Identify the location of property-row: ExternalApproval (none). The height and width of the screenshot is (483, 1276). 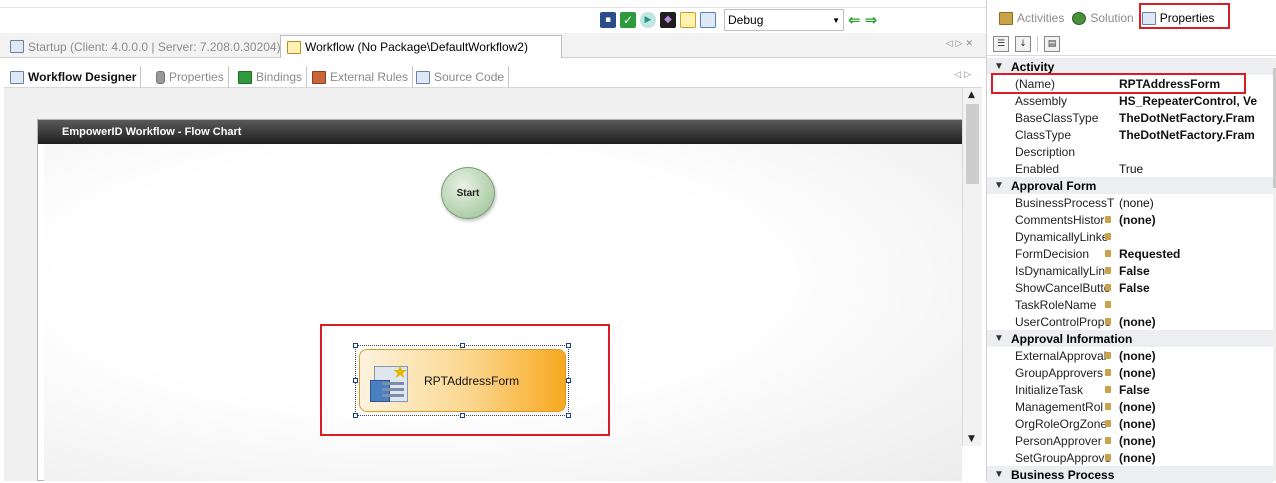
(1130, 355).